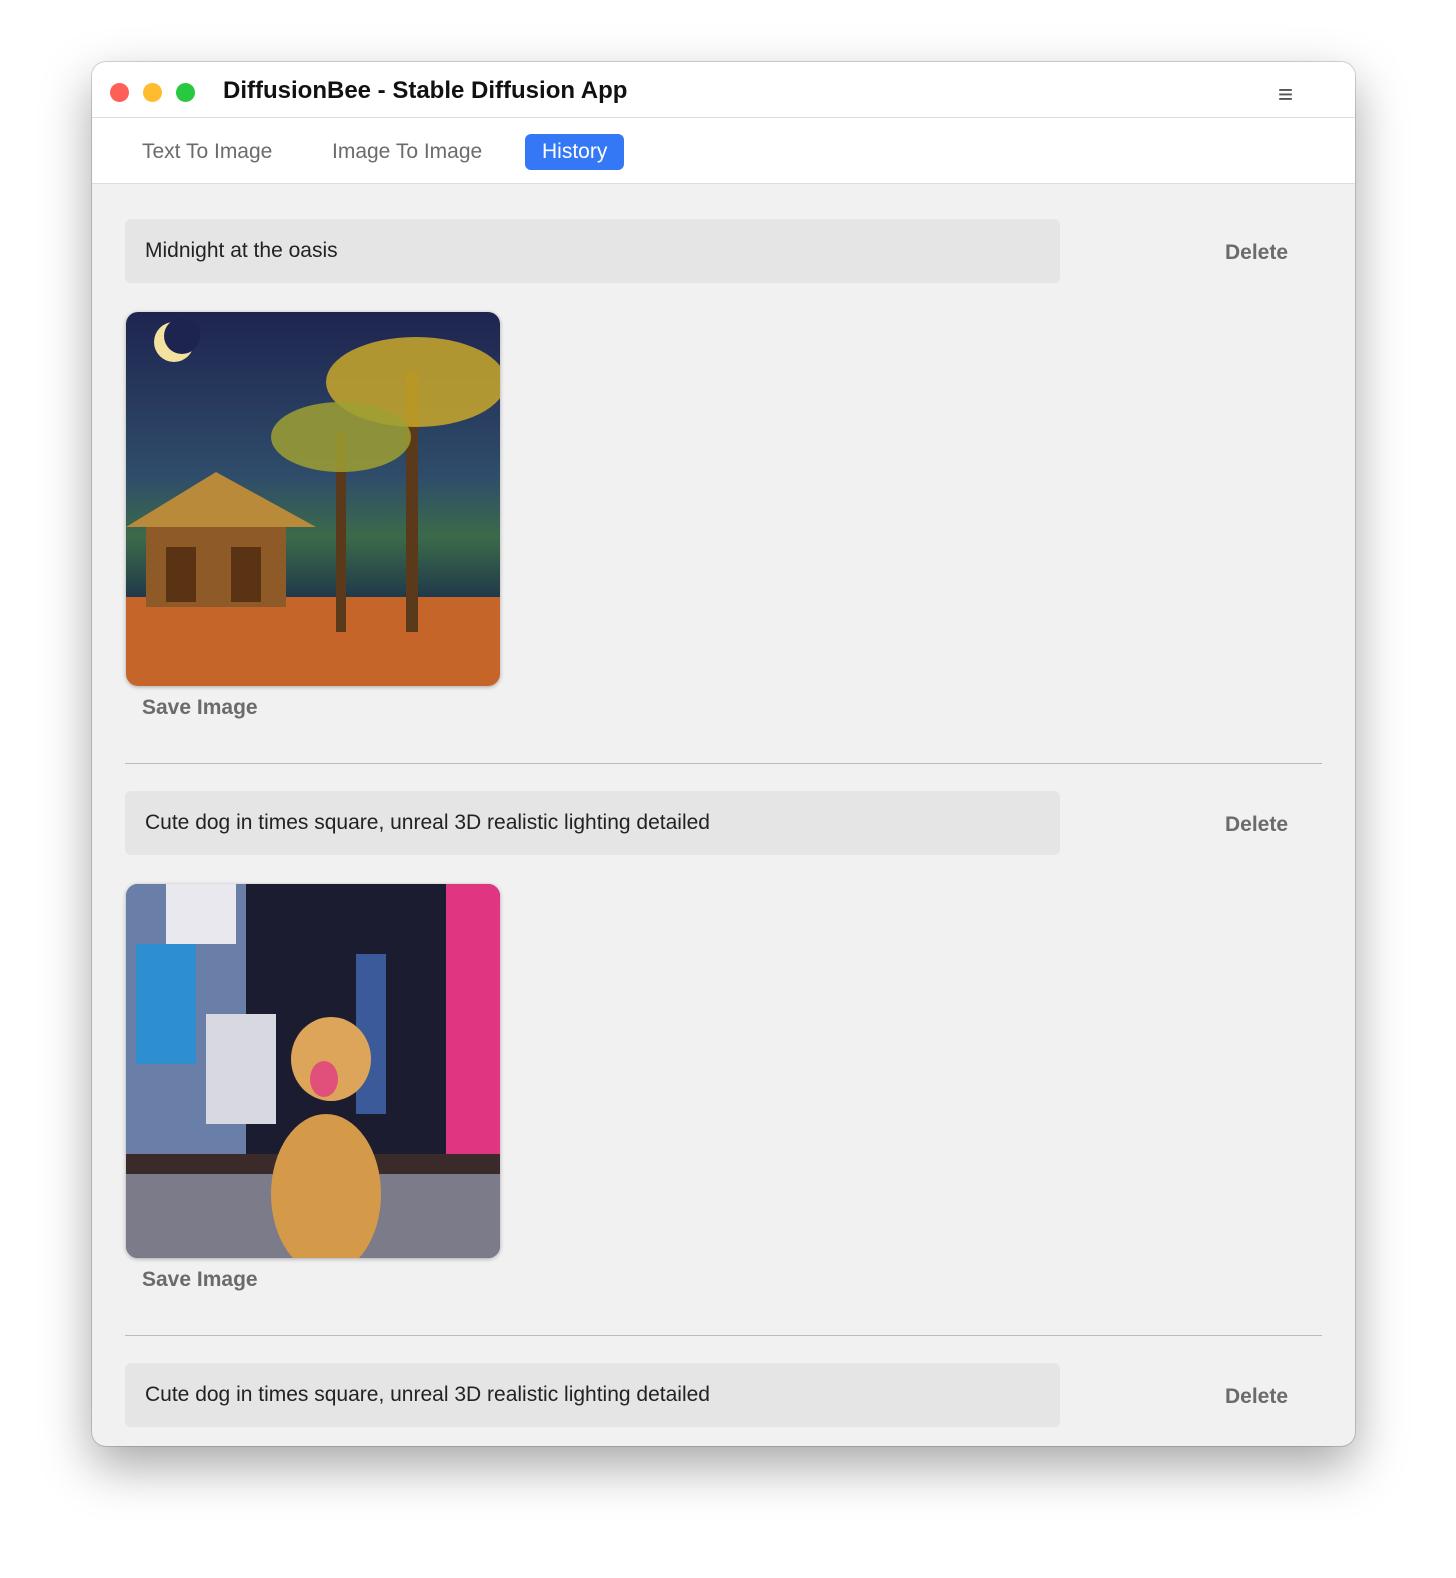 The image size is (1456, 1578). Describe the element at coordinates (723, 90) in the screenshot. I see `title-bar: DiffusionBee - Stable Diffusion App ≡` at that location.